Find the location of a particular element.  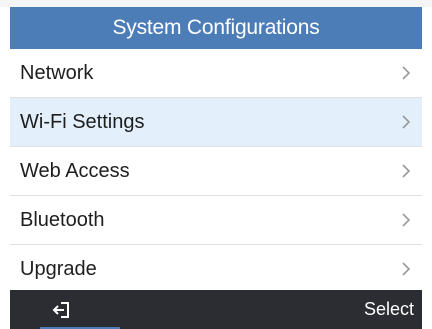

exit-icon is located at coordinates (60, 309).